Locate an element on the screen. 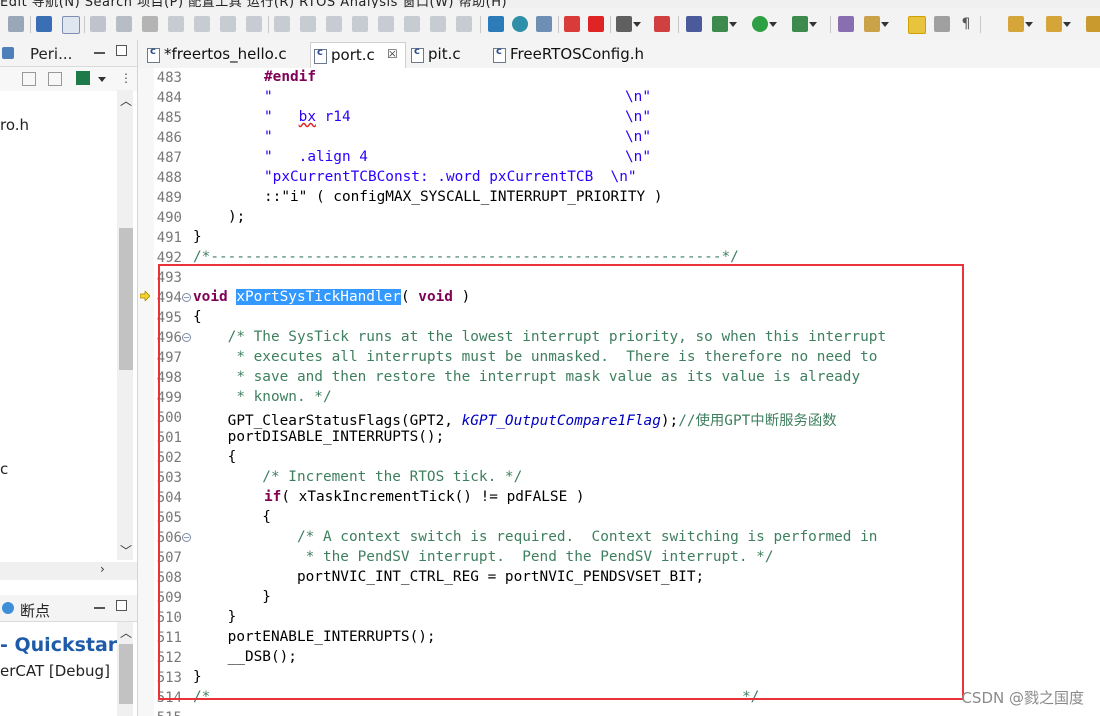  redo-icon is located at coordinates (16, 24).